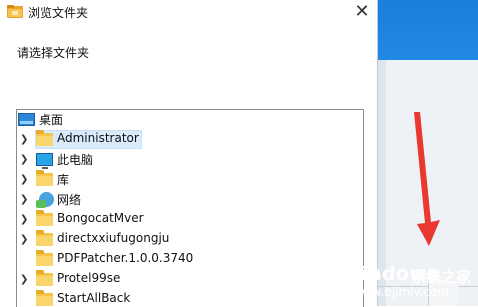  What do you see at coordinates (15, 11) in the screenshot?
I see `folder-title-icon` at bounding box center [15, 11].